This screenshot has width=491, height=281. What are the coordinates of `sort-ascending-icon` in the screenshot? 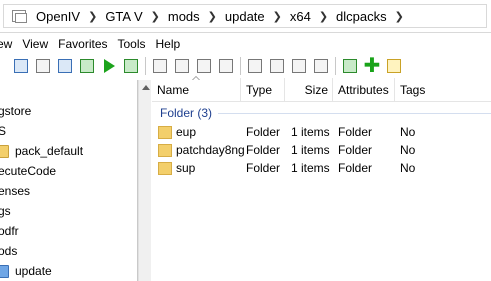 It's located at (196, 79).